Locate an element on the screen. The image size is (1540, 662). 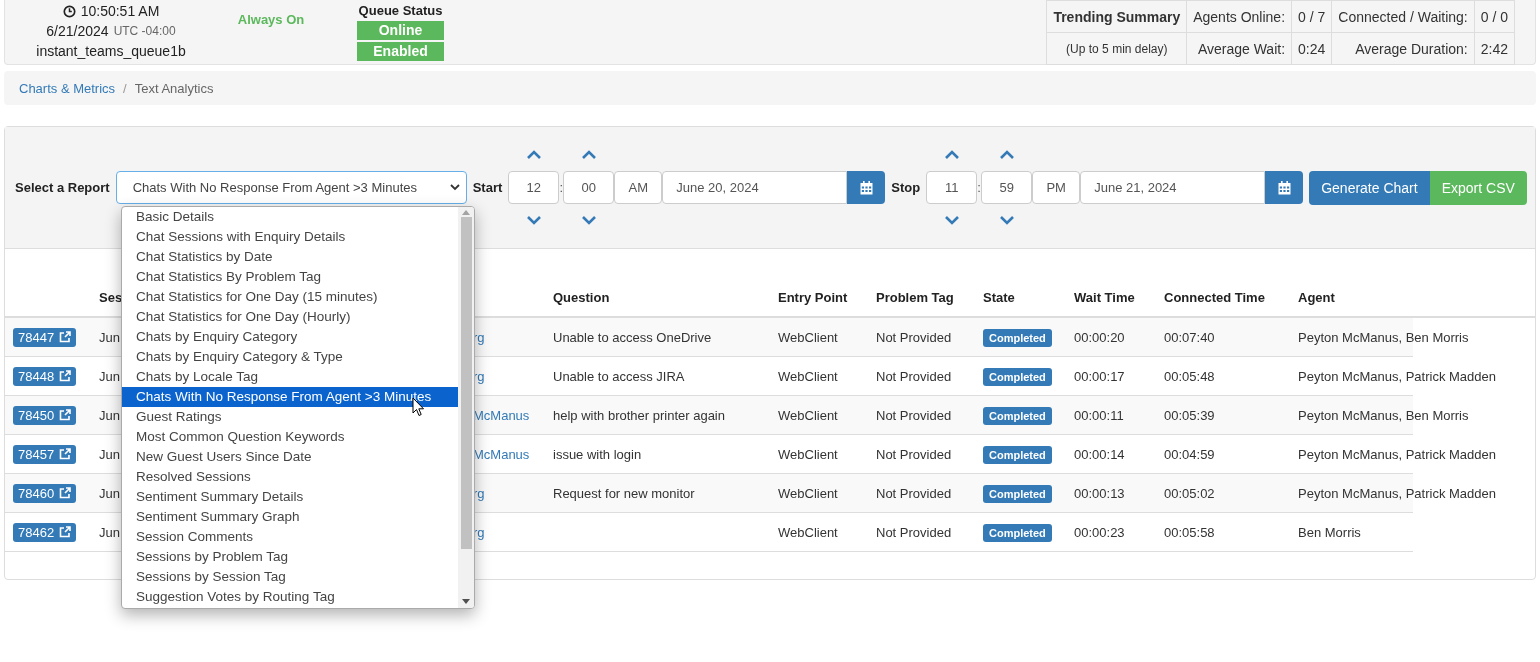
wait-time-cell: 00:00:17 is located at coordinates (1099, 376).